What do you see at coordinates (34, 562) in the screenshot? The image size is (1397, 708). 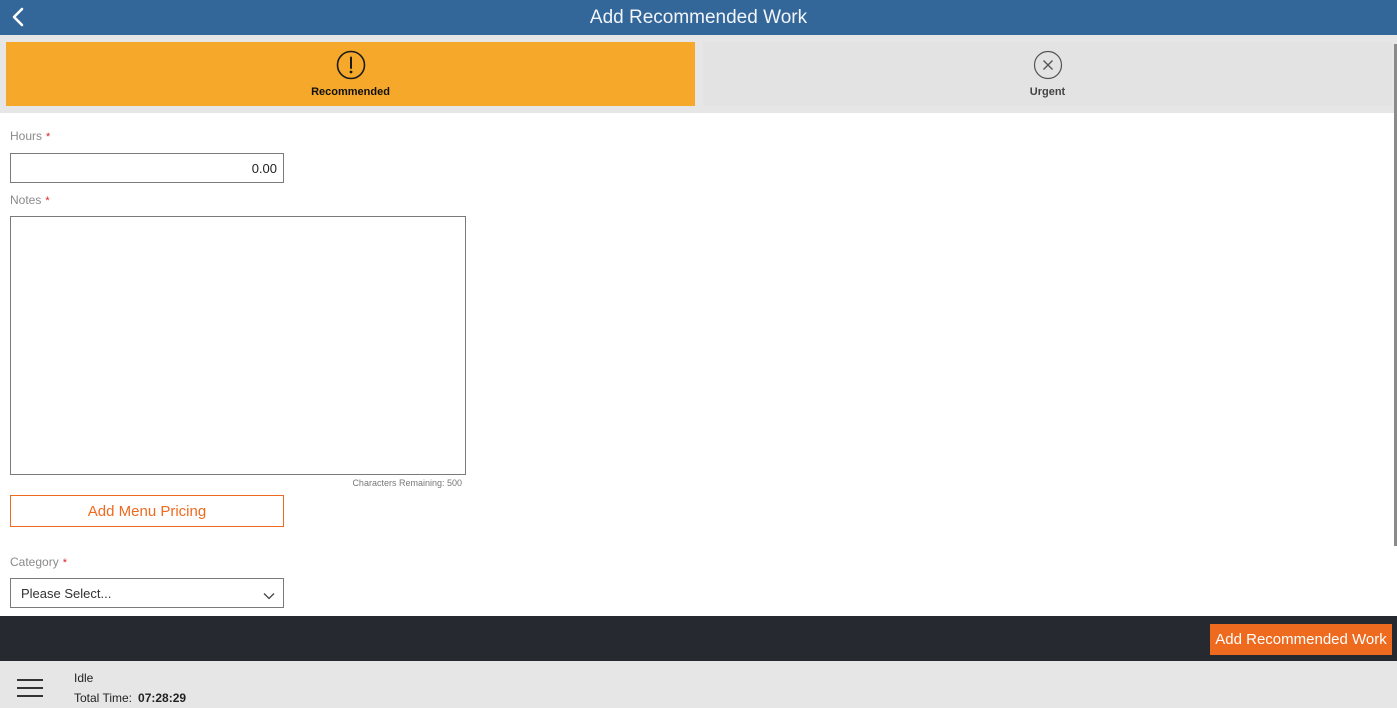 I see `category-label-text: Category` at bounding box center [34, 562].